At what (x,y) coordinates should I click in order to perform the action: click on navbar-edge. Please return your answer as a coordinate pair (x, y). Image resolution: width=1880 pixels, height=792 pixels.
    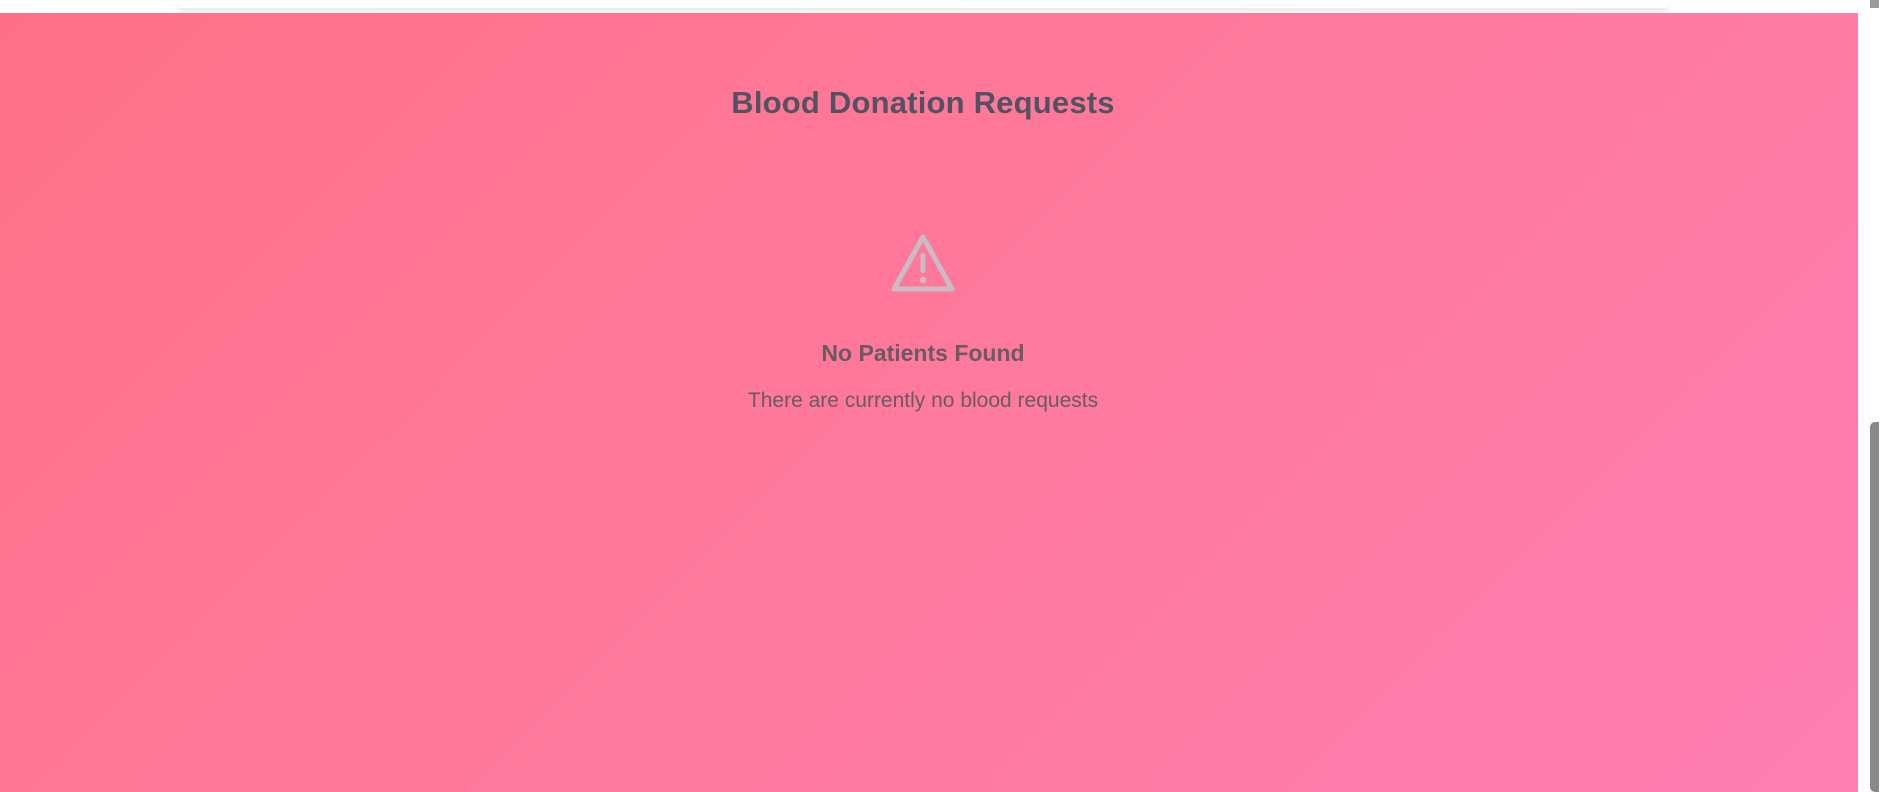
    Looking at the image, I should click on (923, 4).